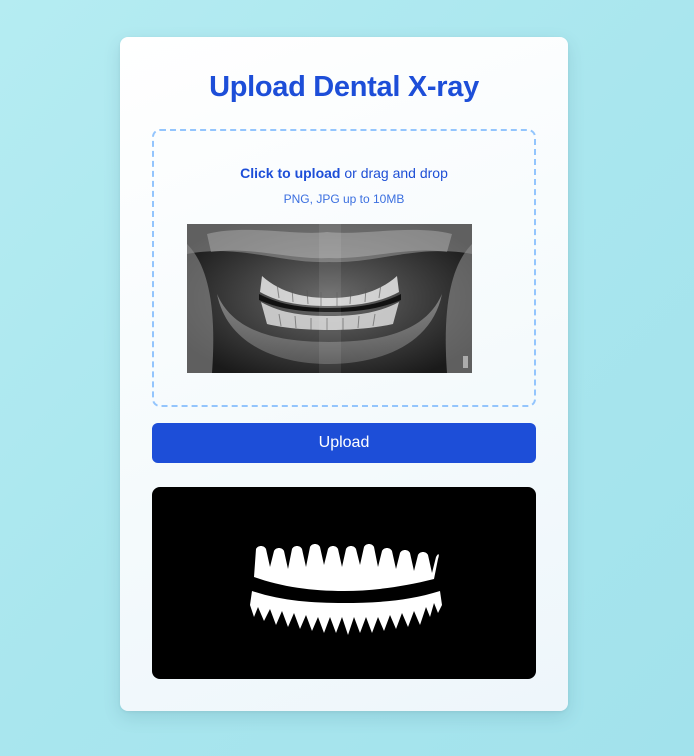 The height and width of the screenshot is (756, 694). Describe the element at coordinates (344, 589) in the screenshot. I see `teeth-mask-graphic` at that location.